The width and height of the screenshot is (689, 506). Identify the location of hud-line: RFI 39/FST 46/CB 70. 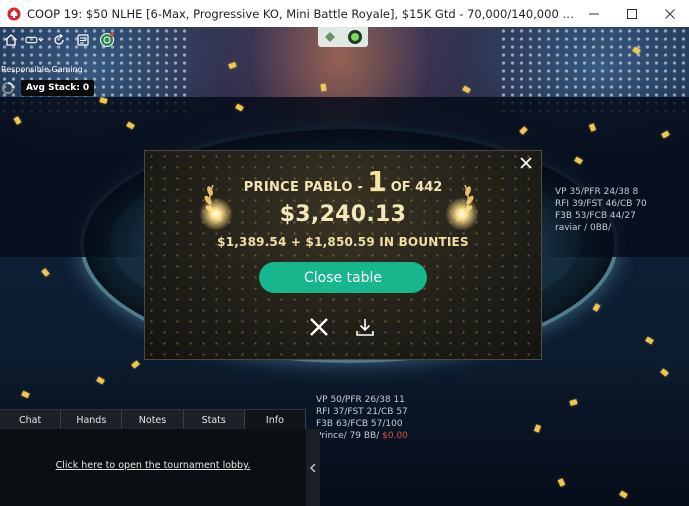
(601, 204).